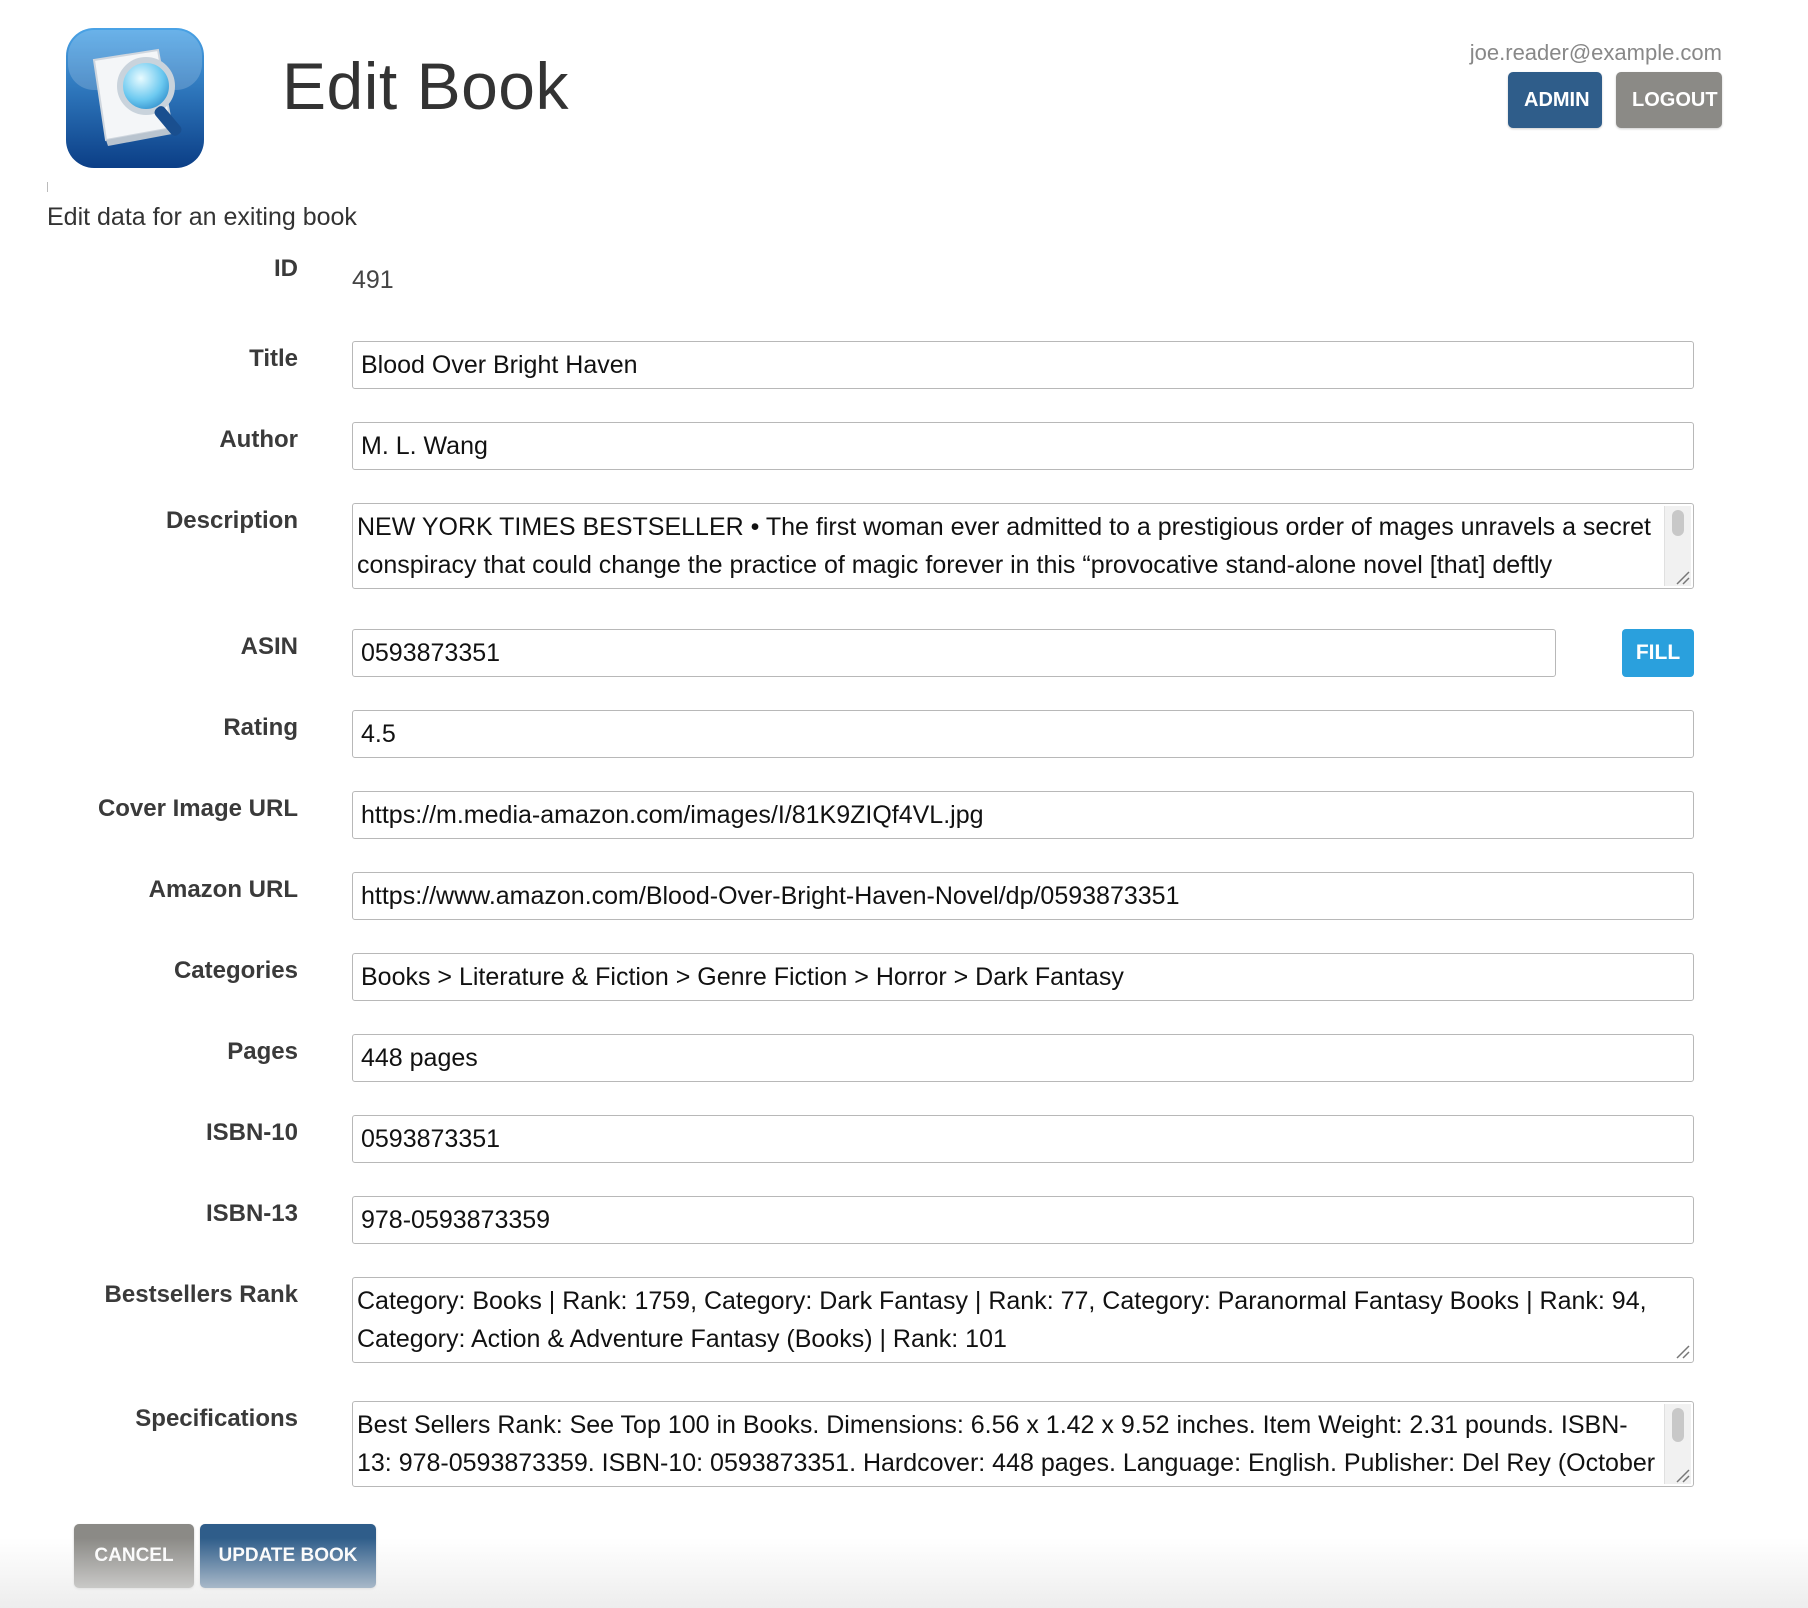 This screenshot has height=1608, width=1808. What do you see at coordinates (201, 1294) in the screenshot?
I see `bestsellers-rank-label: Bestsellers Rank` at bounding box center [201, 1294].